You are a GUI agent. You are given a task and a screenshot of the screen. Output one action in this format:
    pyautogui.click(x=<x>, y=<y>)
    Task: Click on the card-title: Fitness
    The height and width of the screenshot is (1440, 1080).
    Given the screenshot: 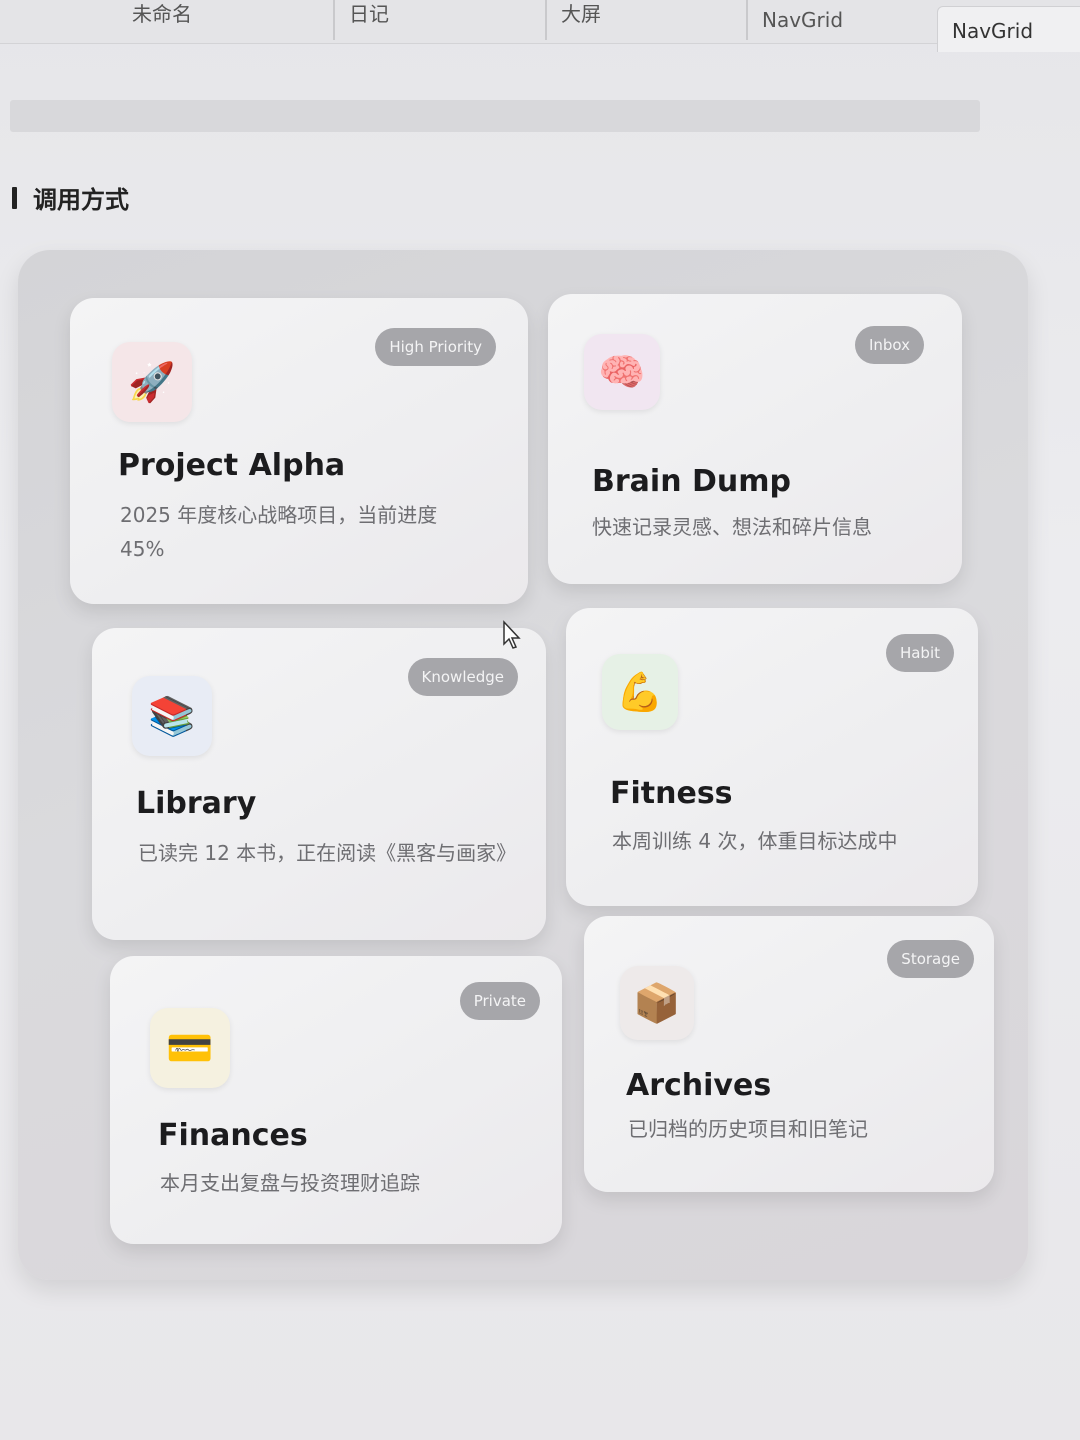 What is the action you would take?
    pyautogui.click(x=671, y=793)
    